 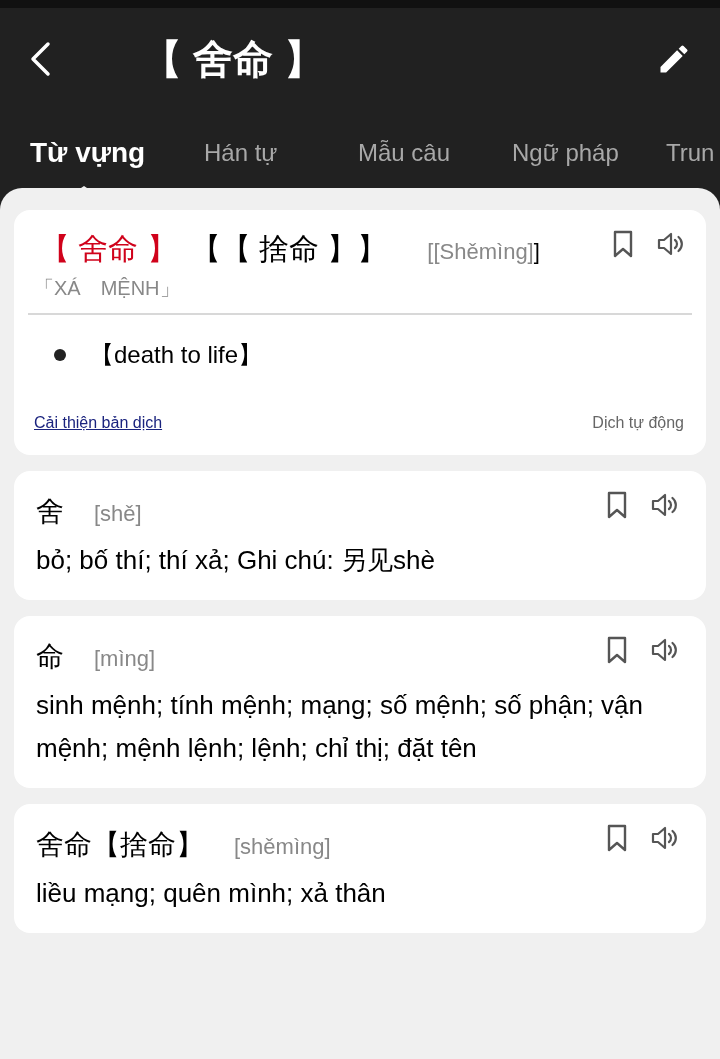 I want to click on tab: Mẫu câu, so click(x=394, y=151).